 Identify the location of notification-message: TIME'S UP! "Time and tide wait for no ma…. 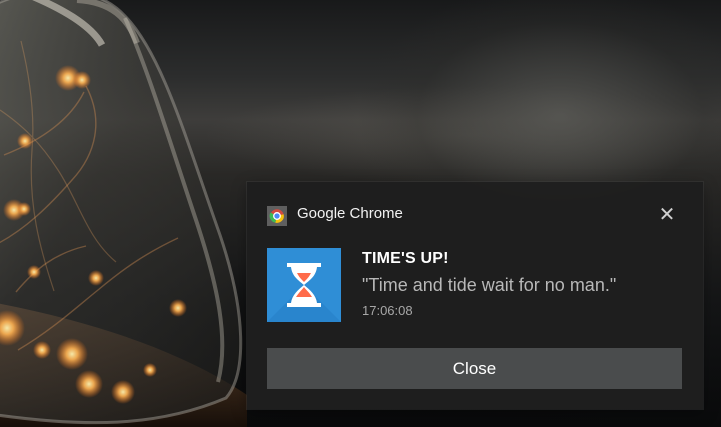
(522, 284).